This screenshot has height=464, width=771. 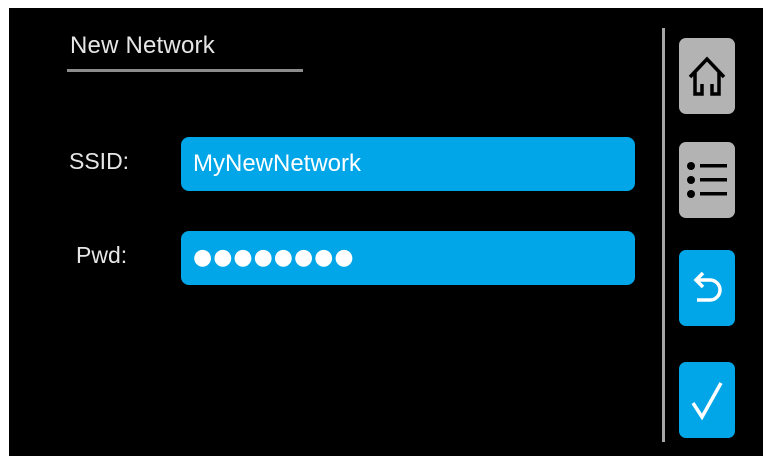 I want to click on sidebar-divider, so click(x=663, y=235).